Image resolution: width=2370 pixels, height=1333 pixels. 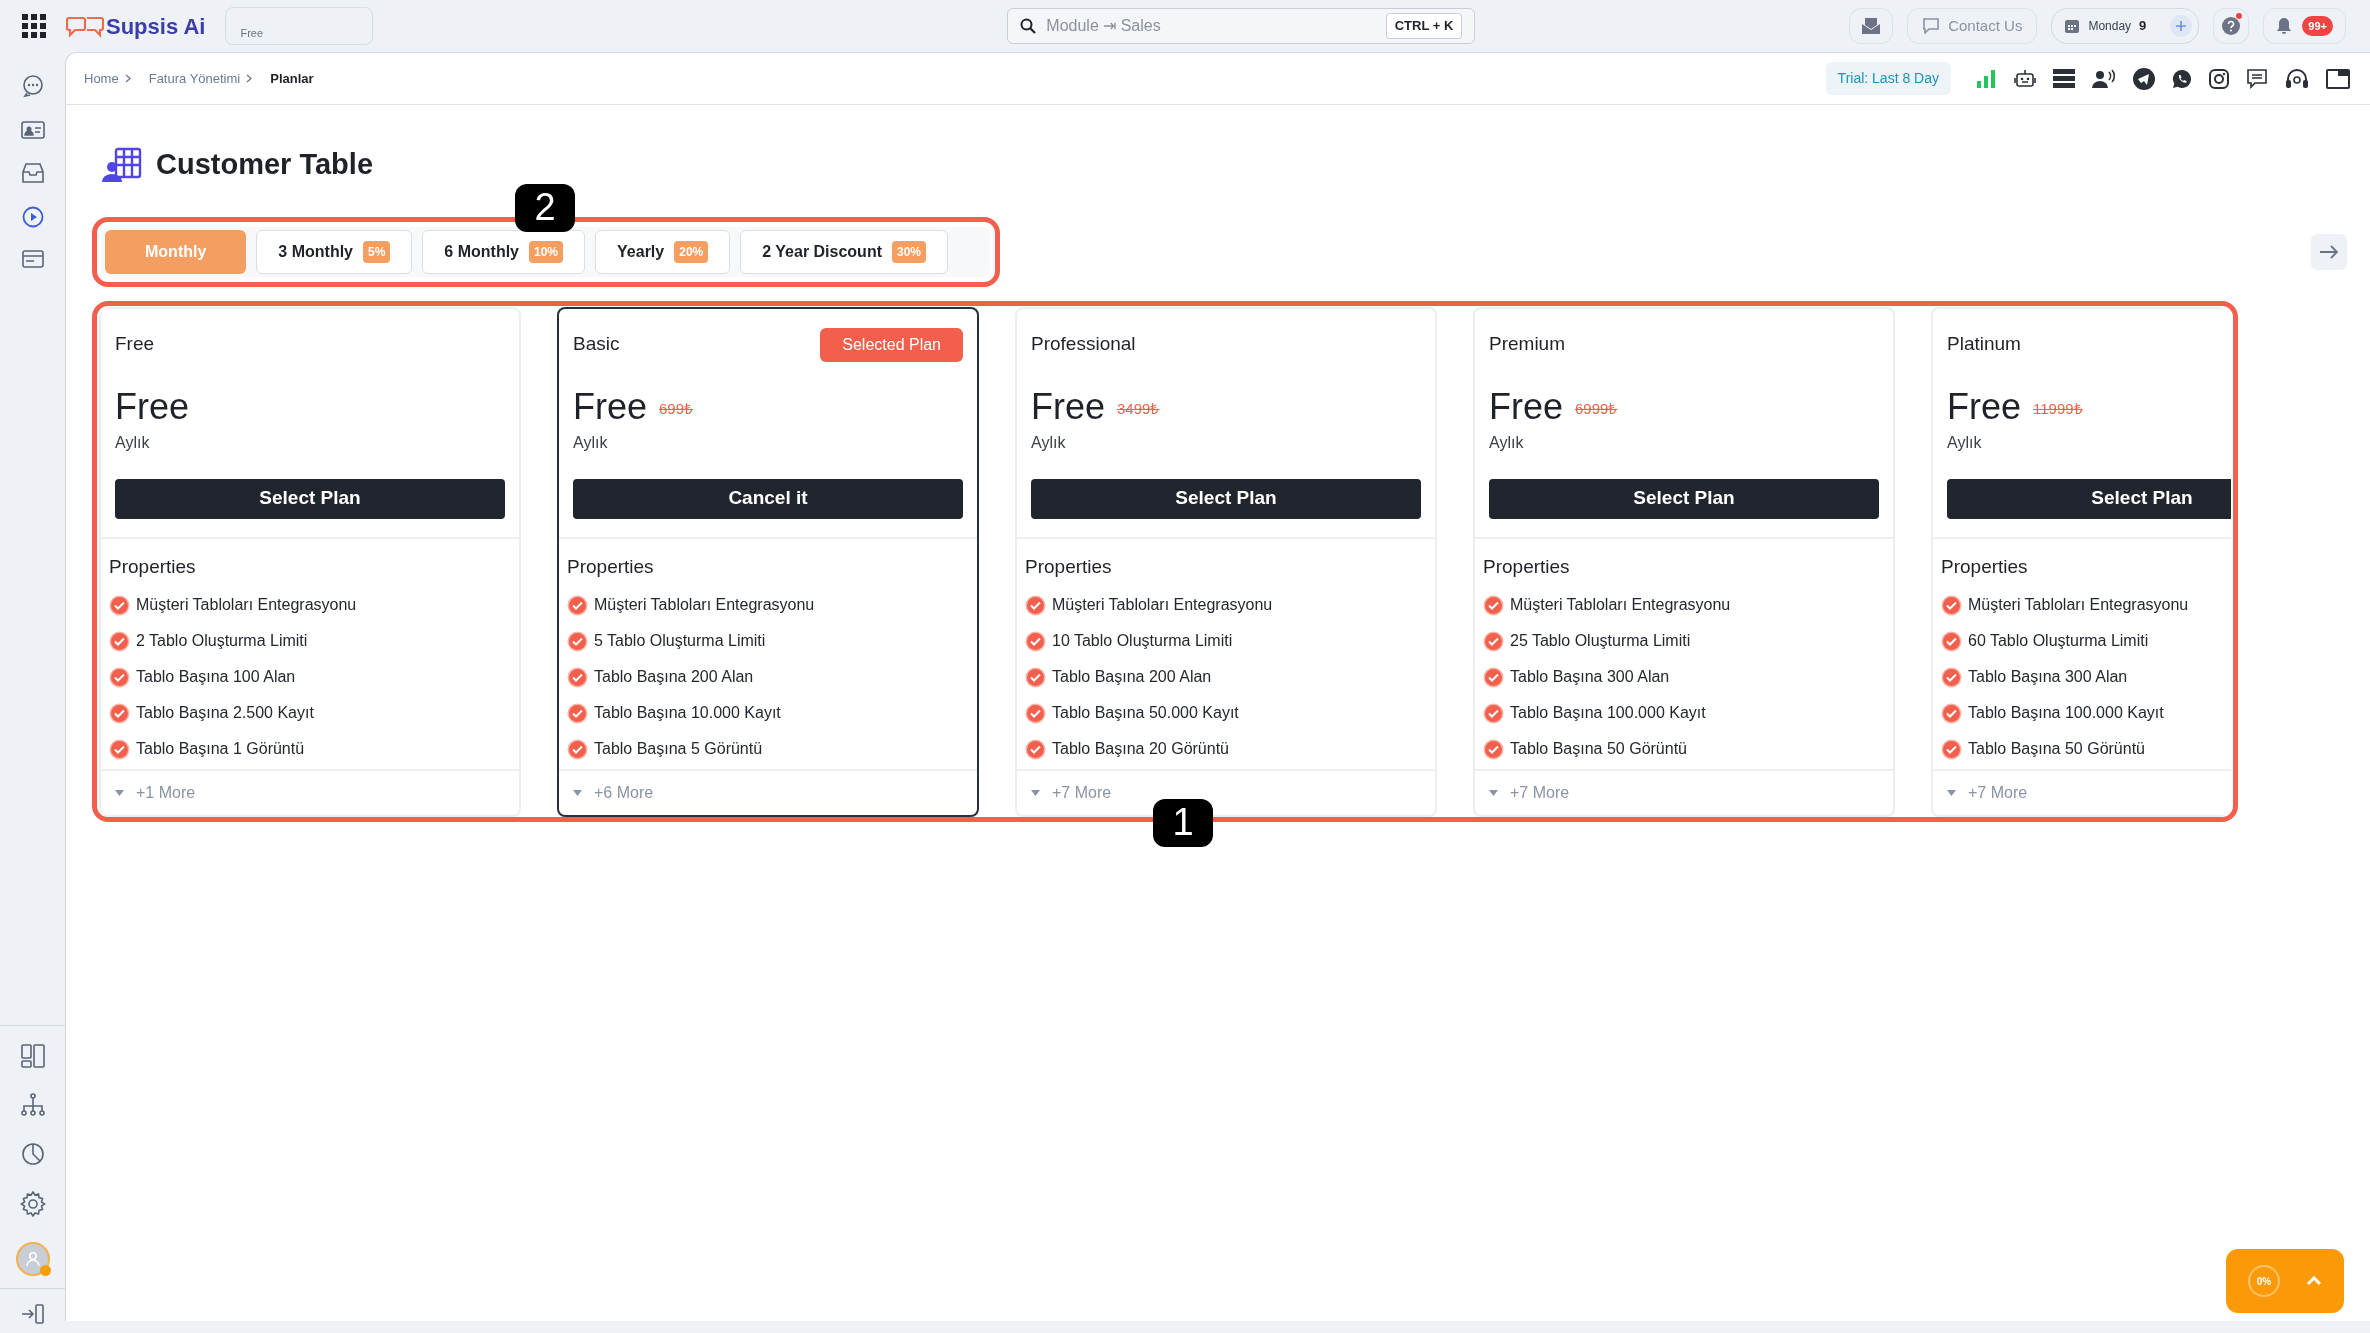 What do you see at coordinates (1527, 344) in the screenshot?
I see `plan-name: Premium` at bounding box center [1527, 344].